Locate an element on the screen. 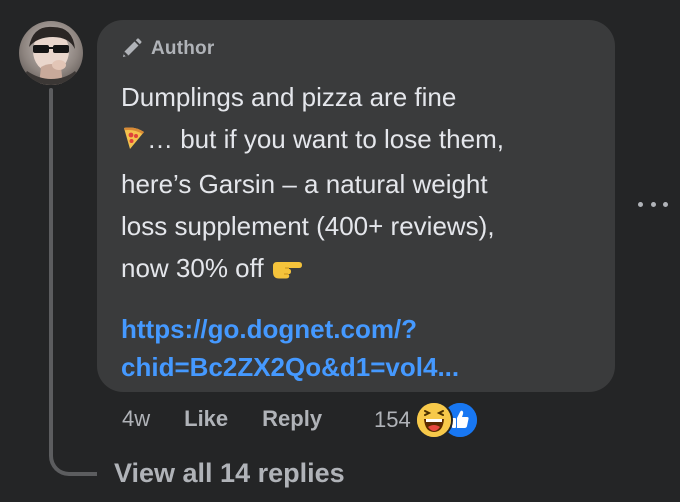 The height and width of the screenshot is (502, 680). view-replies-link: View all 14 replies is located at coordinates (229, 473).